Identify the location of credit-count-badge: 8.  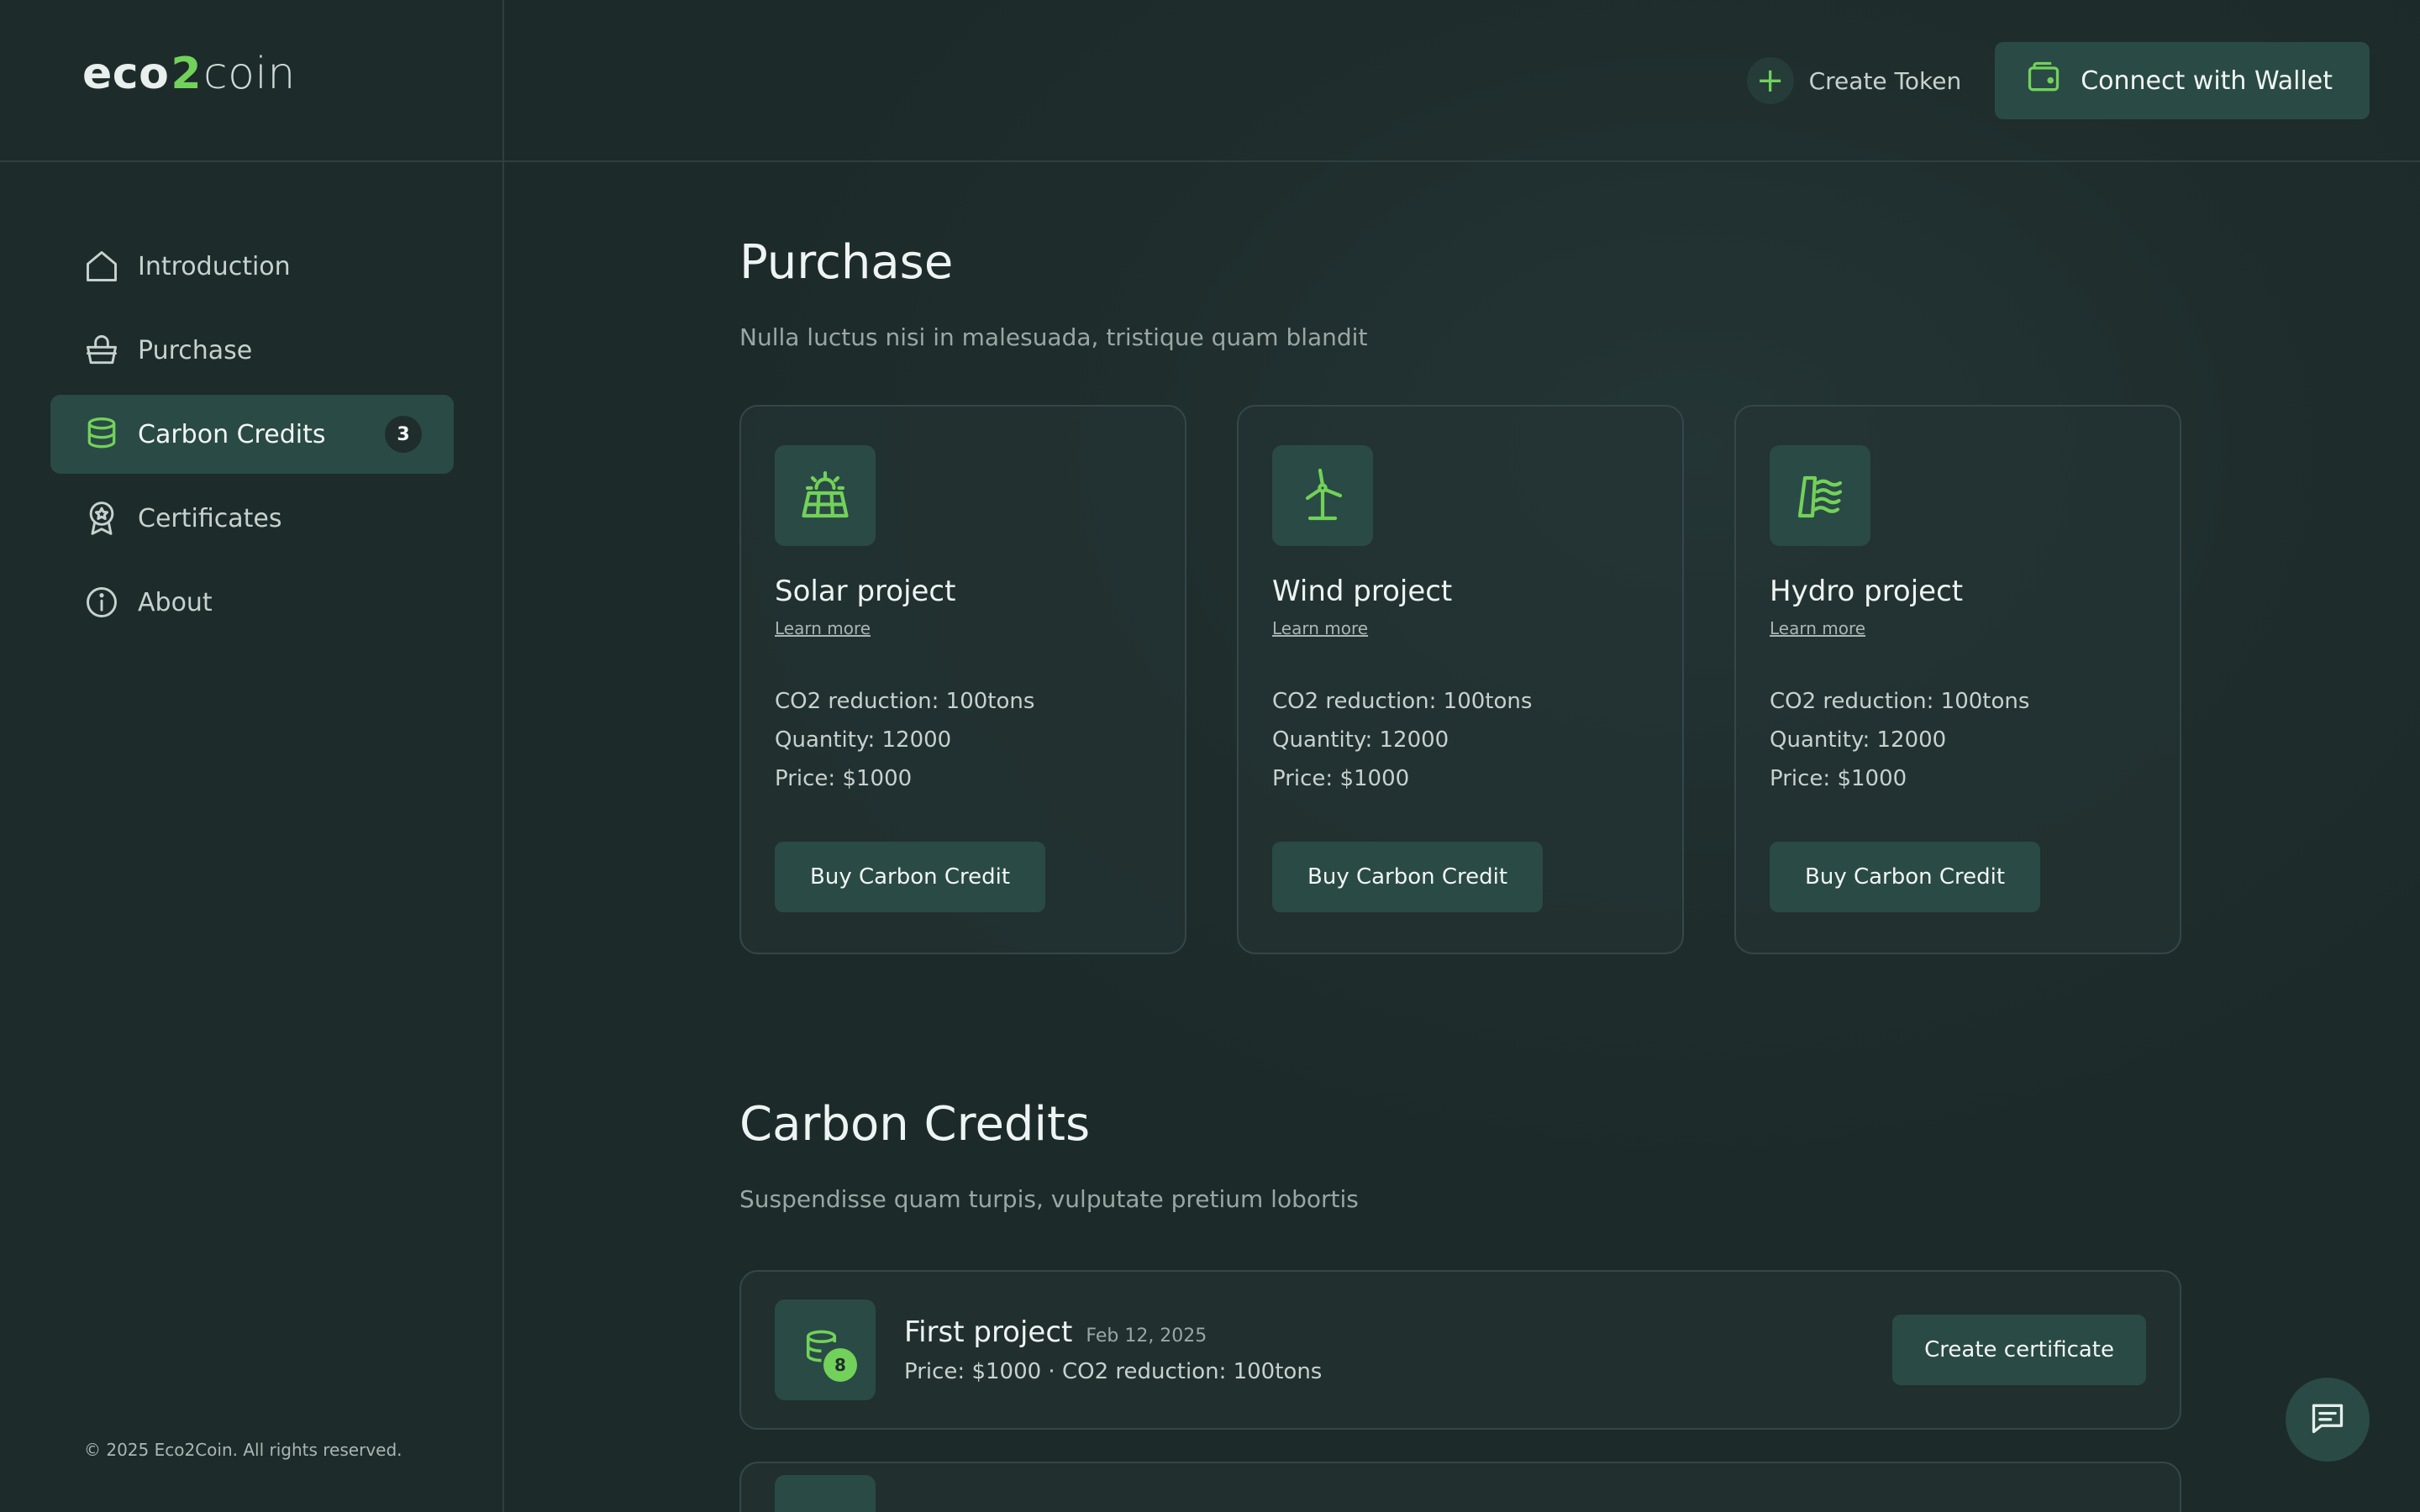
(840, 1365).